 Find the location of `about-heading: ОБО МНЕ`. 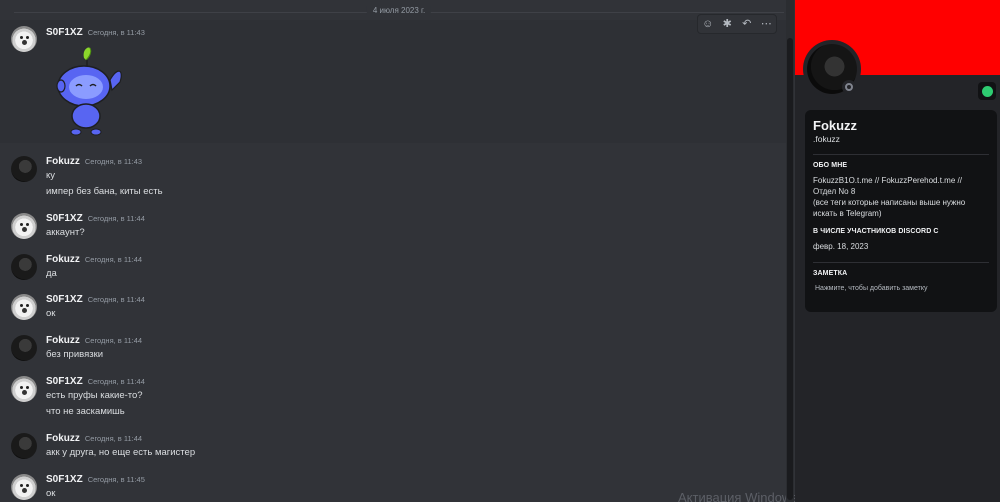

about-heading: ОБО МНЕ is located at coordinates (830, 165).